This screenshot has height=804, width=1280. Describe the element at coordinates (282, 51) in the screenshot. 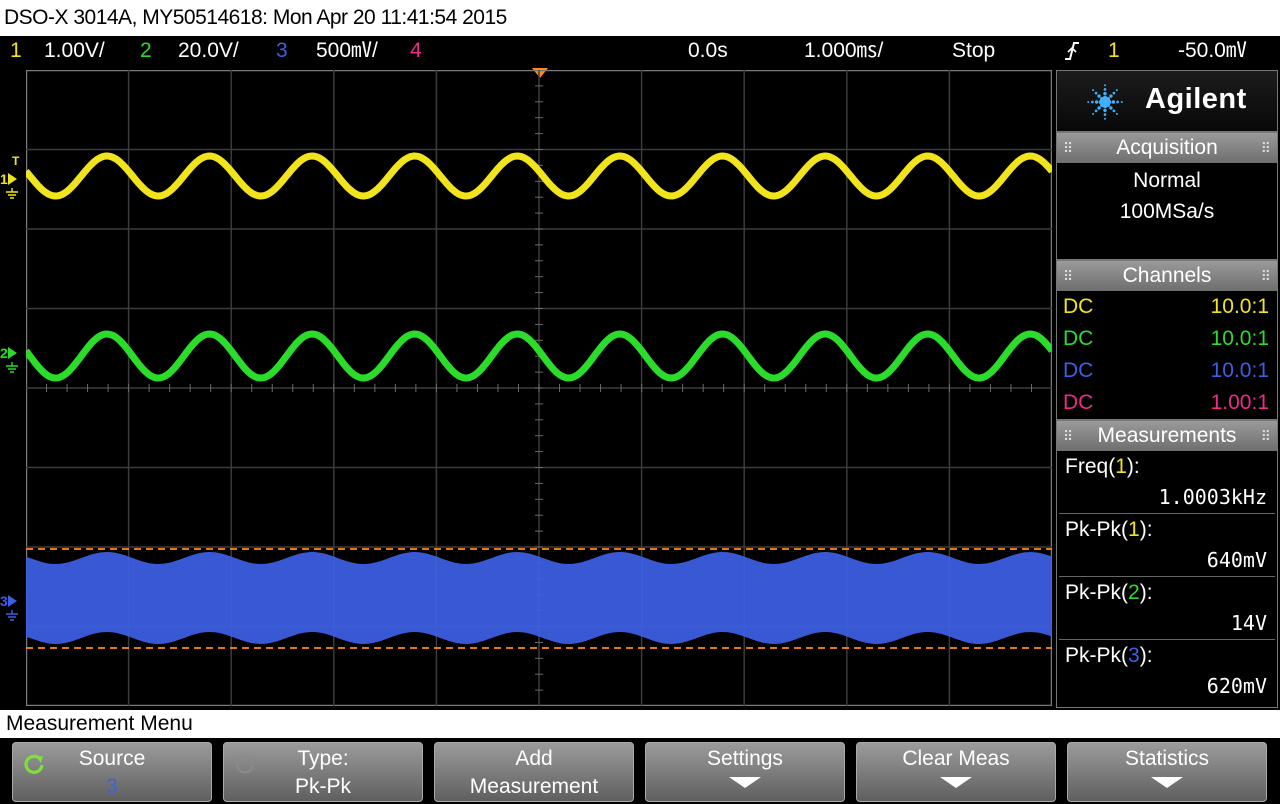

I see `ch3-number: 3` at that location.